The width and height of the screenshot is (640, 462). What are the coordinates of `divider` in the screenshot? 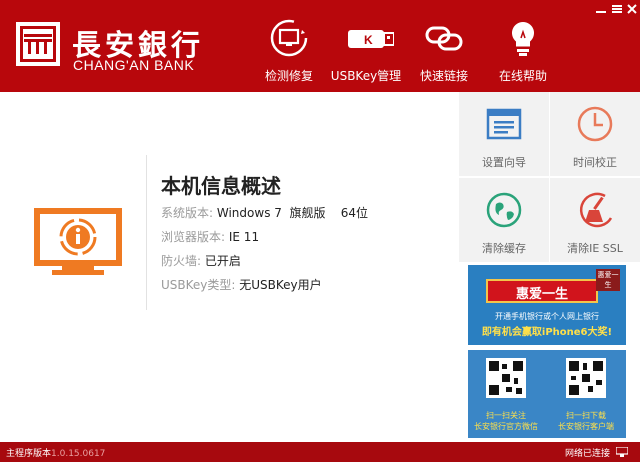 It's located at (146, 232).